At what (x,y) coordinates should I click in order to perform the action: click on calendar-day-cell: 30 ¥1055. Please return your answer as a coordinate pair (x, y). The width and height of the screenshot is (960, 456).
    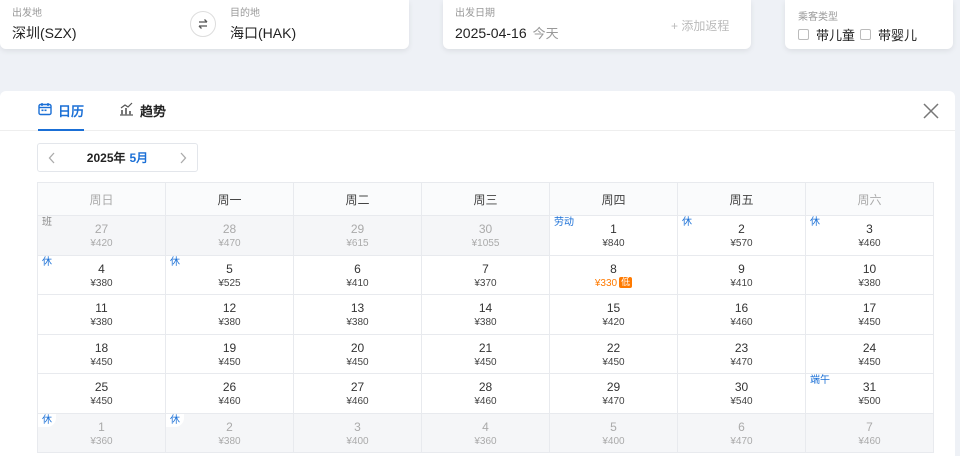
    Looking at the image, I should click on (485, 235).